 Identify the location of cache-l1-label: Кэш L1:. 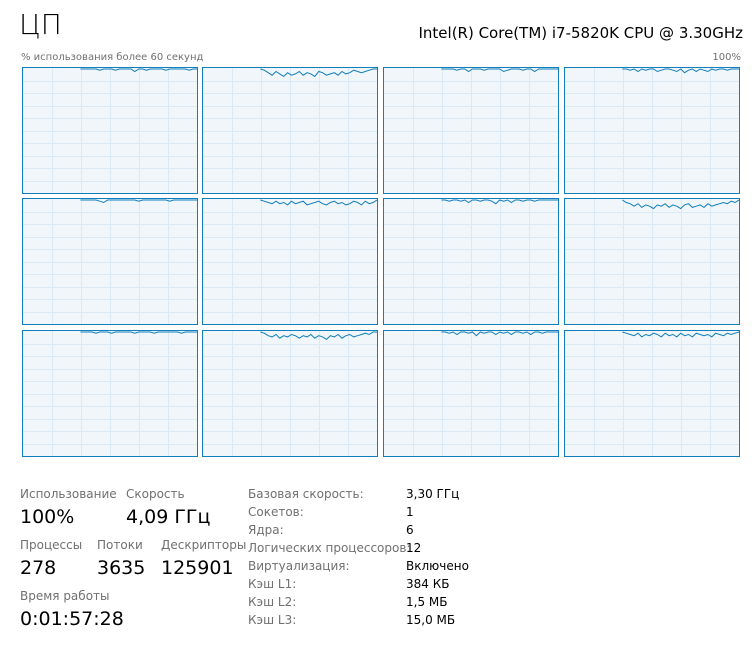
(272, 584).